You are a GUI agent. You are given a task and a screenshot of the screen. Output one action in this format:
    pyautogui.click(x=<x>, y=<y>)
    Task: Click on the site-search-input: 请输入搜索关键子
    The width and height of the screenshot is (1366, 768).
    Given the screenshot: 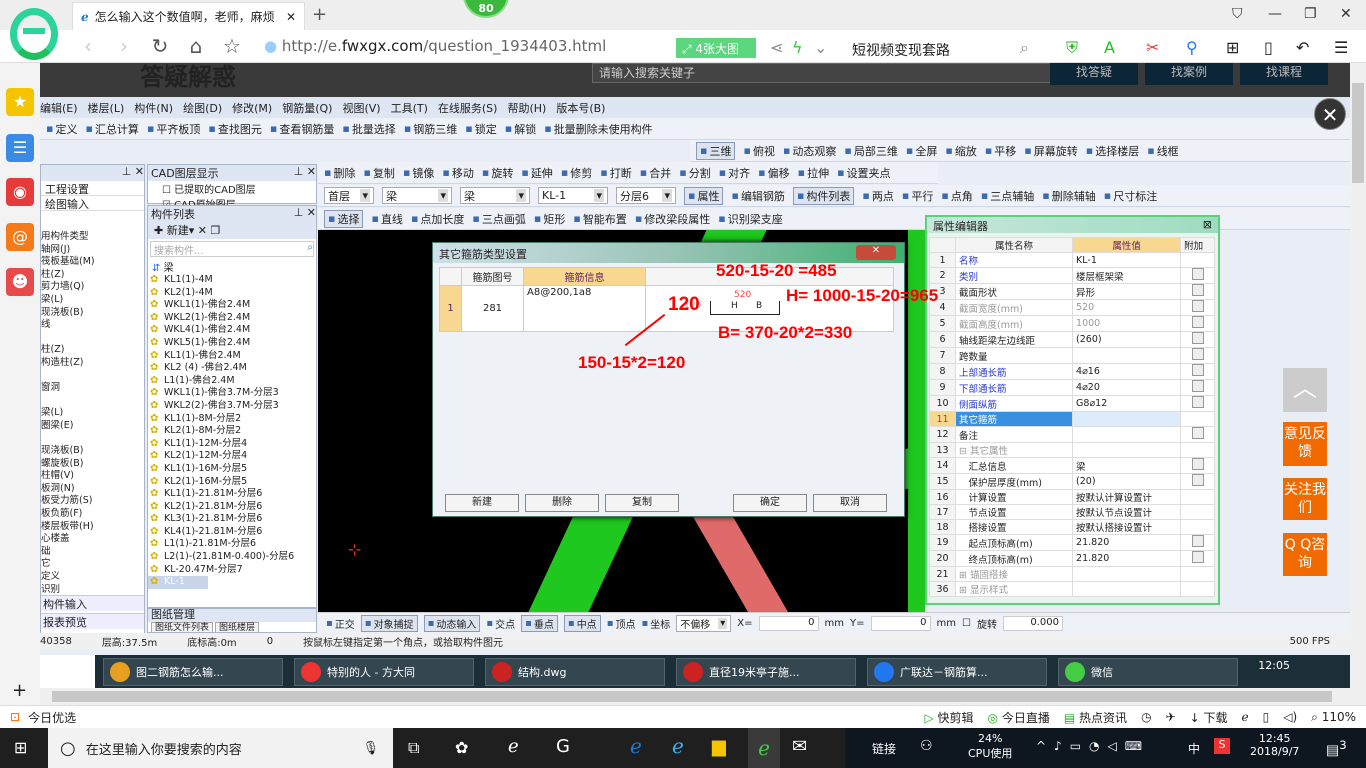 What is the action you would take?
    pyautogui.click(x=837, y=73)
    